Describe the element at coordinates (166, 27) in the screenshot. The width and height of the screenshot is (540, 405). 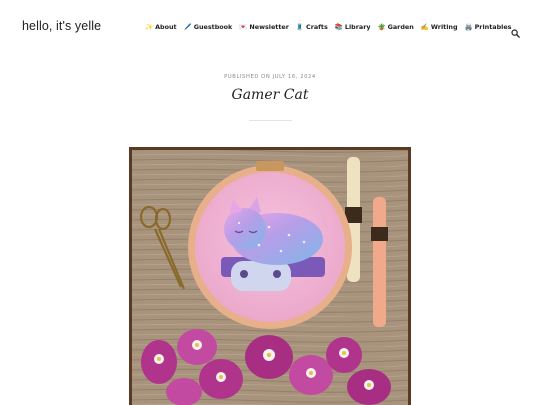
I see `nav-label: About` at that location.